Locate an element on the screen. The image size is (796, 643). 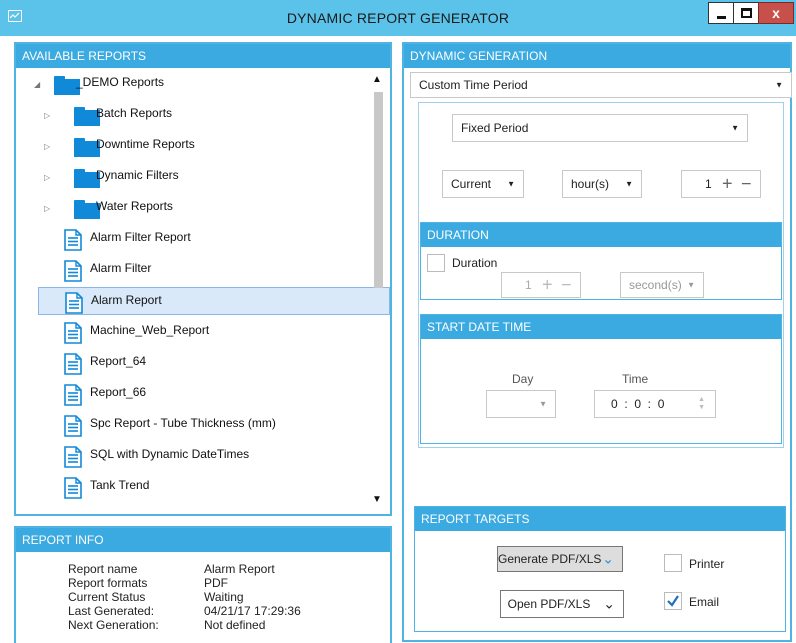
info-value: Waiting is located at coordinates (224, 597).